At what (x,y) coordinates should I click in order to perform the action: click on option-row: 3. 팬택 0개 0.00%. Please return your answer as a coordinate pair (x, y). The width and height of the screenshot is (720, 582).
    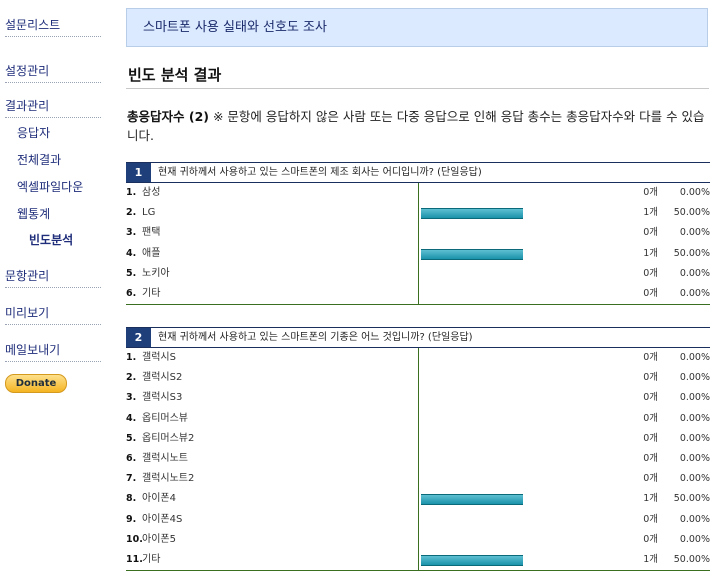
    Looking at the image, I should click on (418, 233).